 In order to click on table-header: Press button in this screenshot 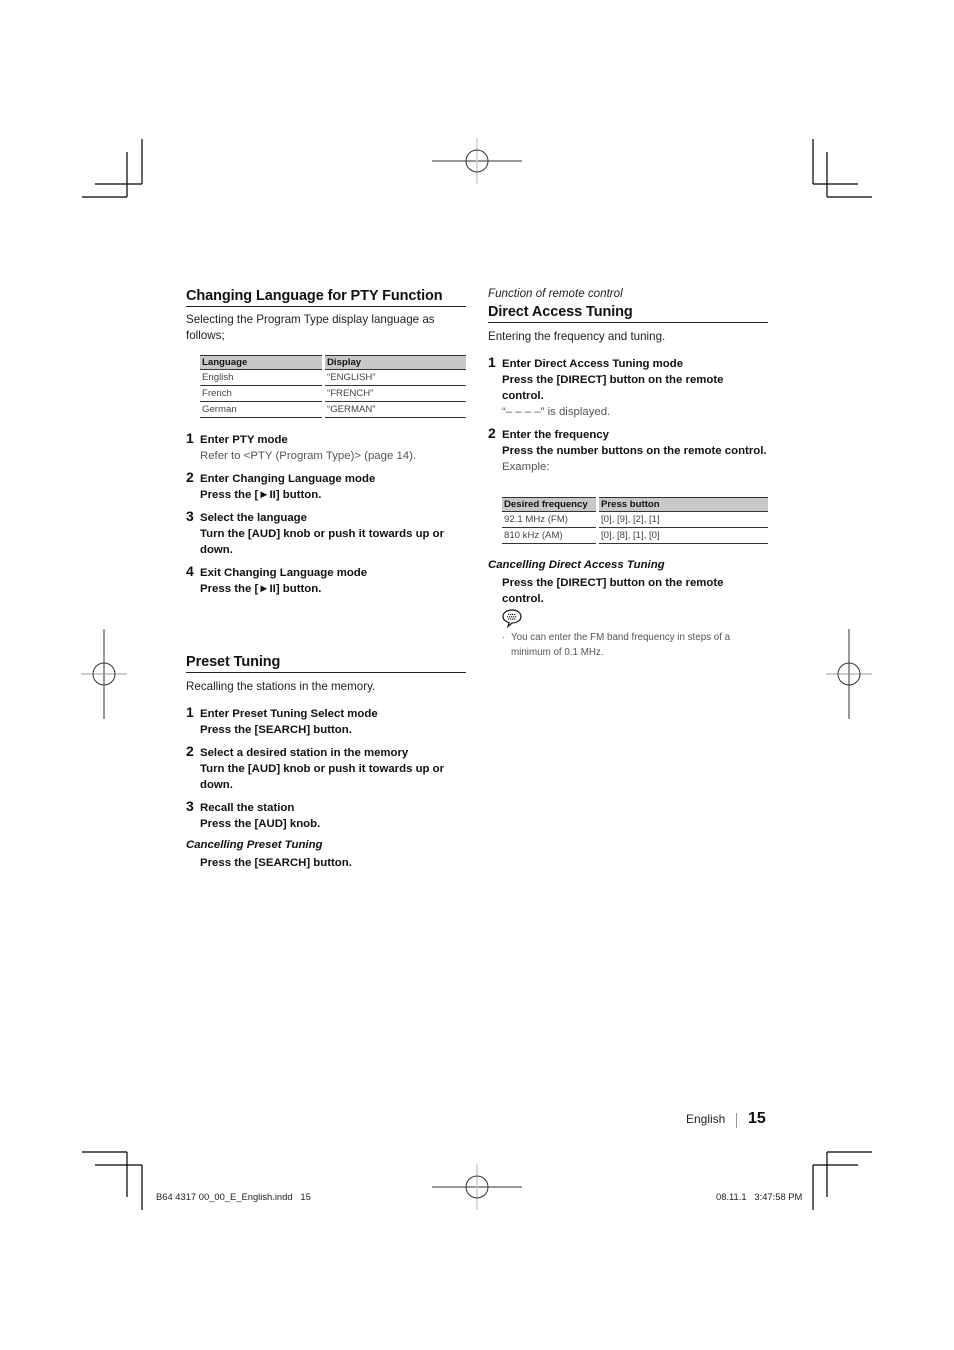, I will do `click(682, 504)`.